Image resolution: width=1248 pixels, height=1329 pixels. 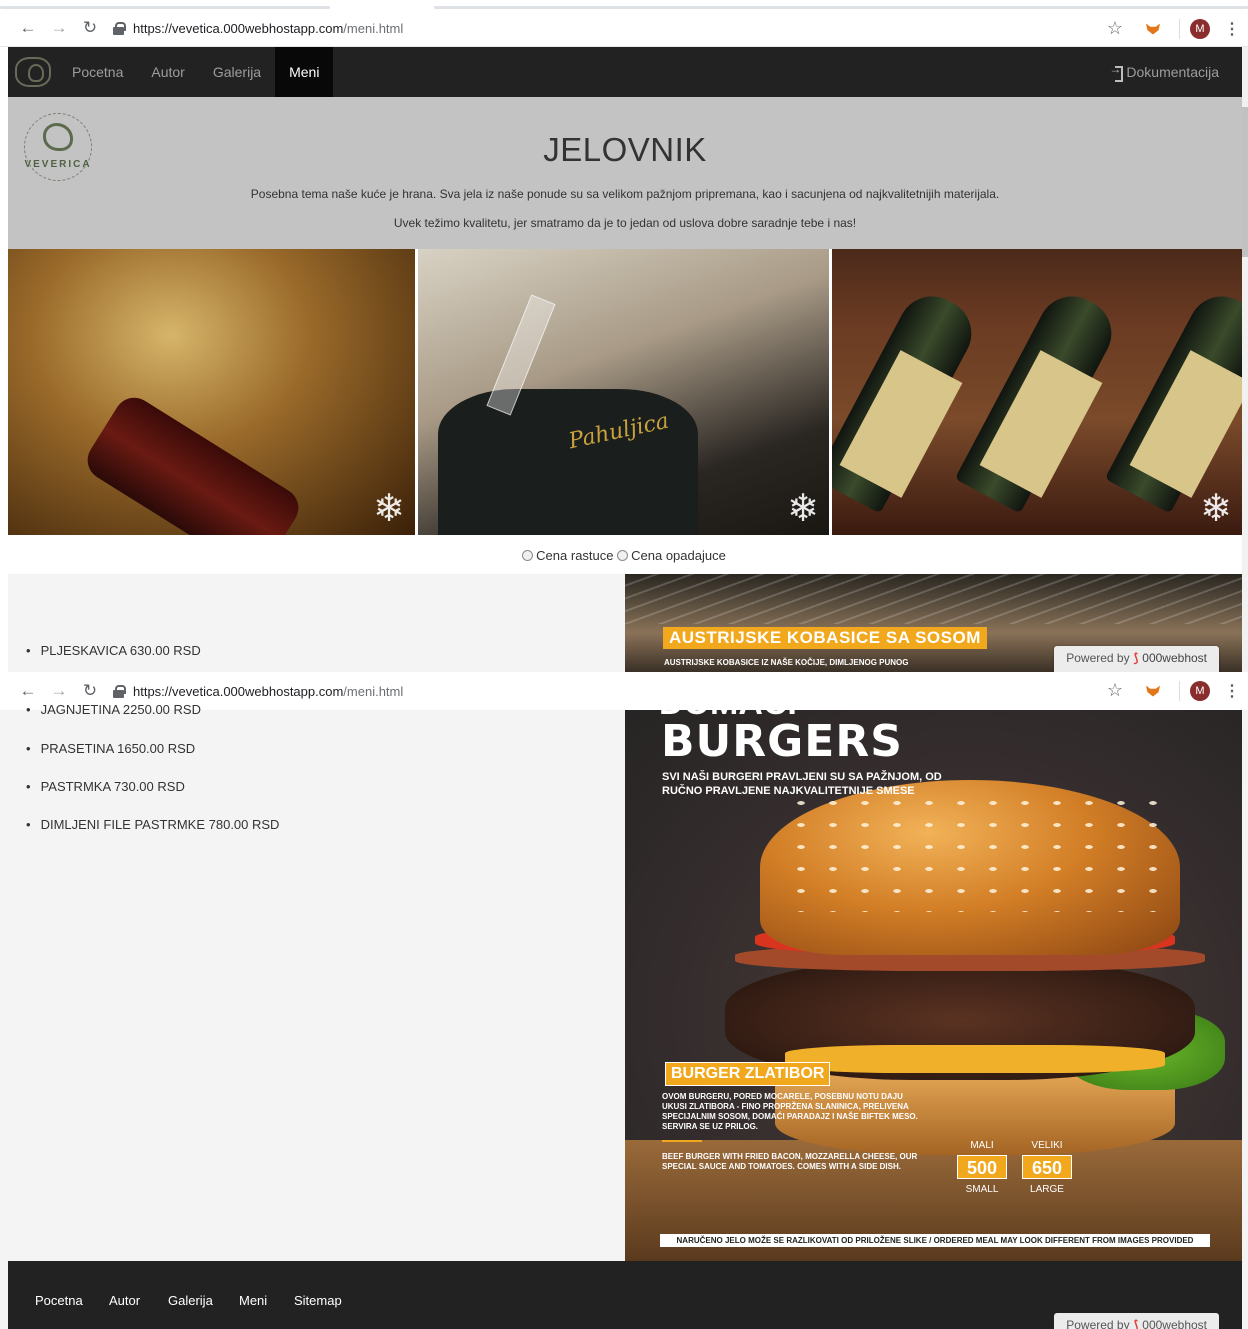 I want to click on nav-meni: Meni, so click(x=304, y=72).